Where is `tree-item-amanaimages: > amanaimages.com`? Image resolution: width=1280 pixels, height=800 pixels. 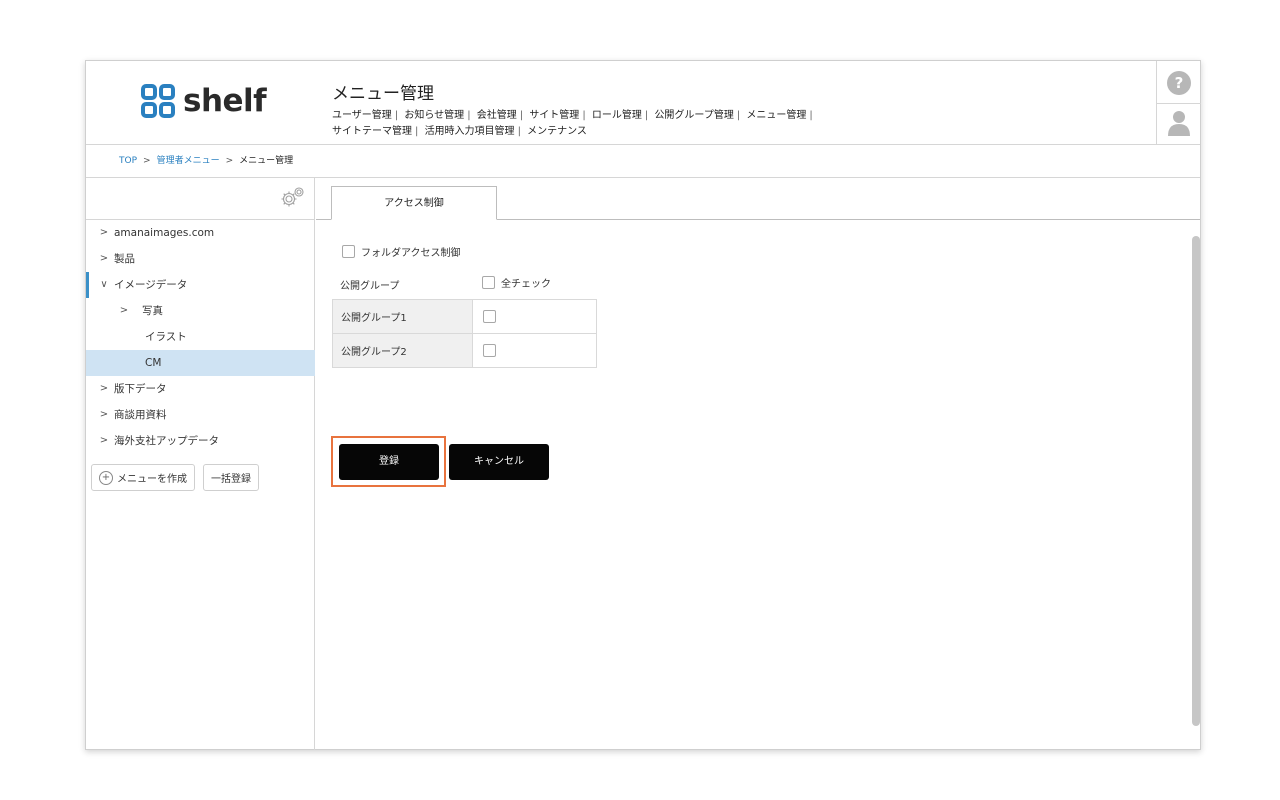
tree-item-amanaimages: > amanaimages.com is located at coordinates (200, 233).